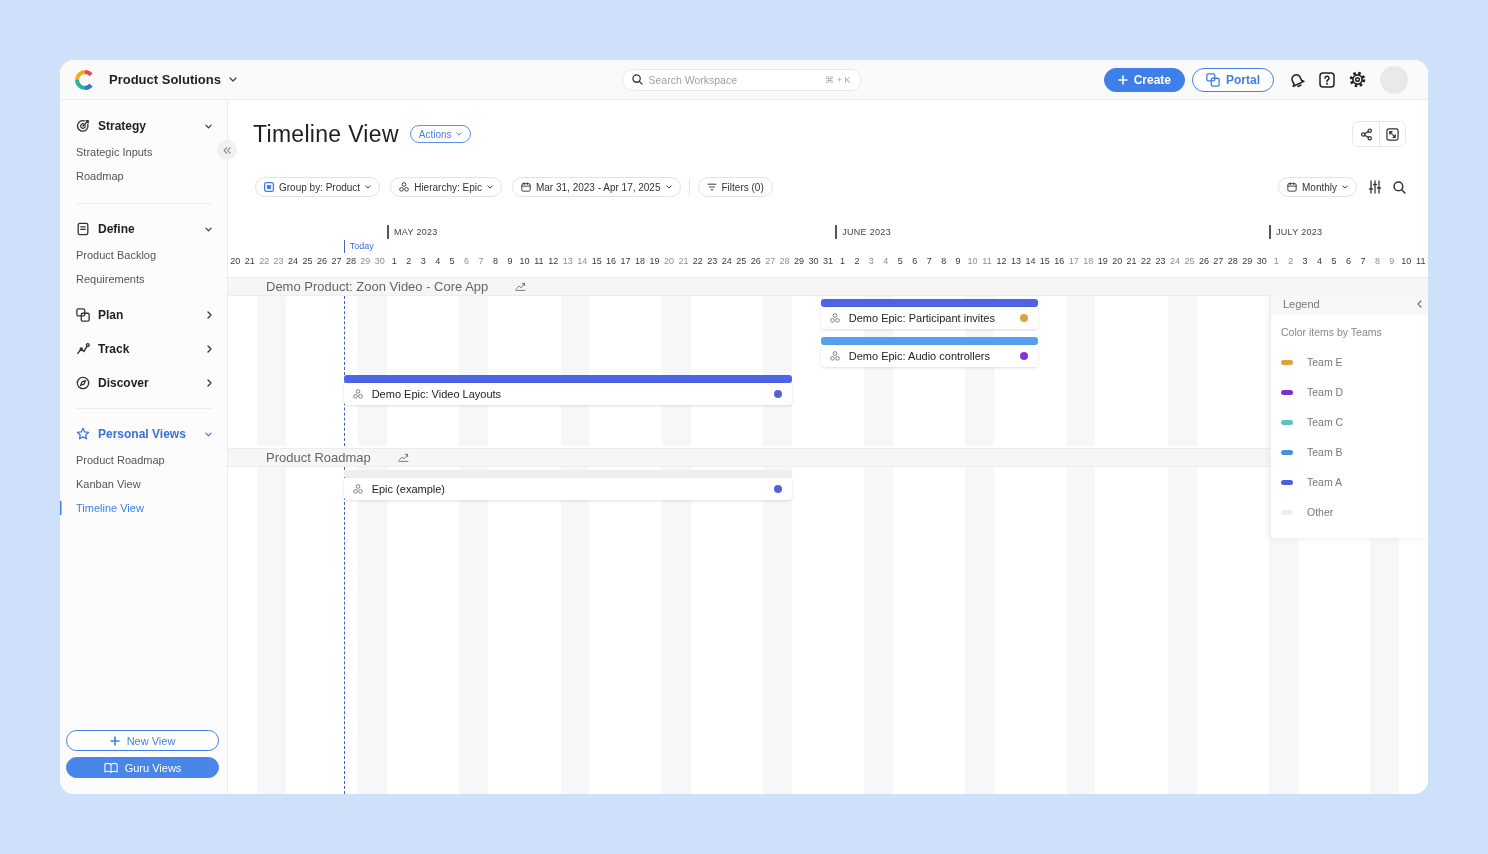 The width and height of the screenshot is (1488, 854). I want to click on sidebar-item: Roadmap, so click(94, 176).